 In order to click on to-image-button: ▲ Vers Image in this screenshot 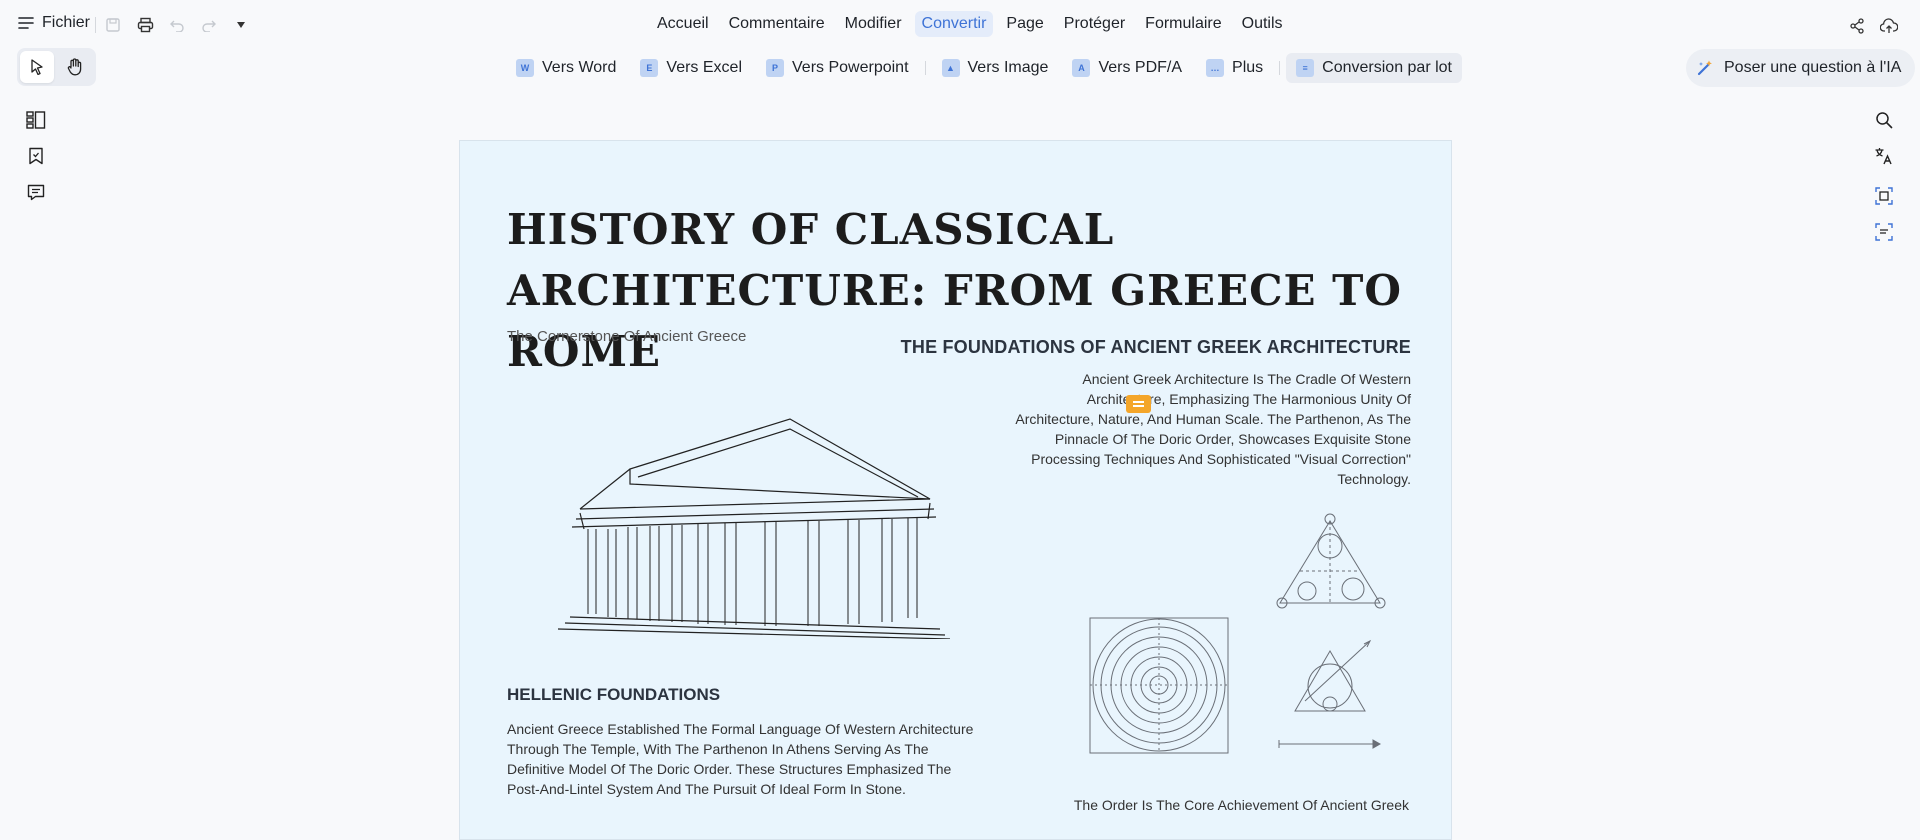, I will do `click(995, 68)`.